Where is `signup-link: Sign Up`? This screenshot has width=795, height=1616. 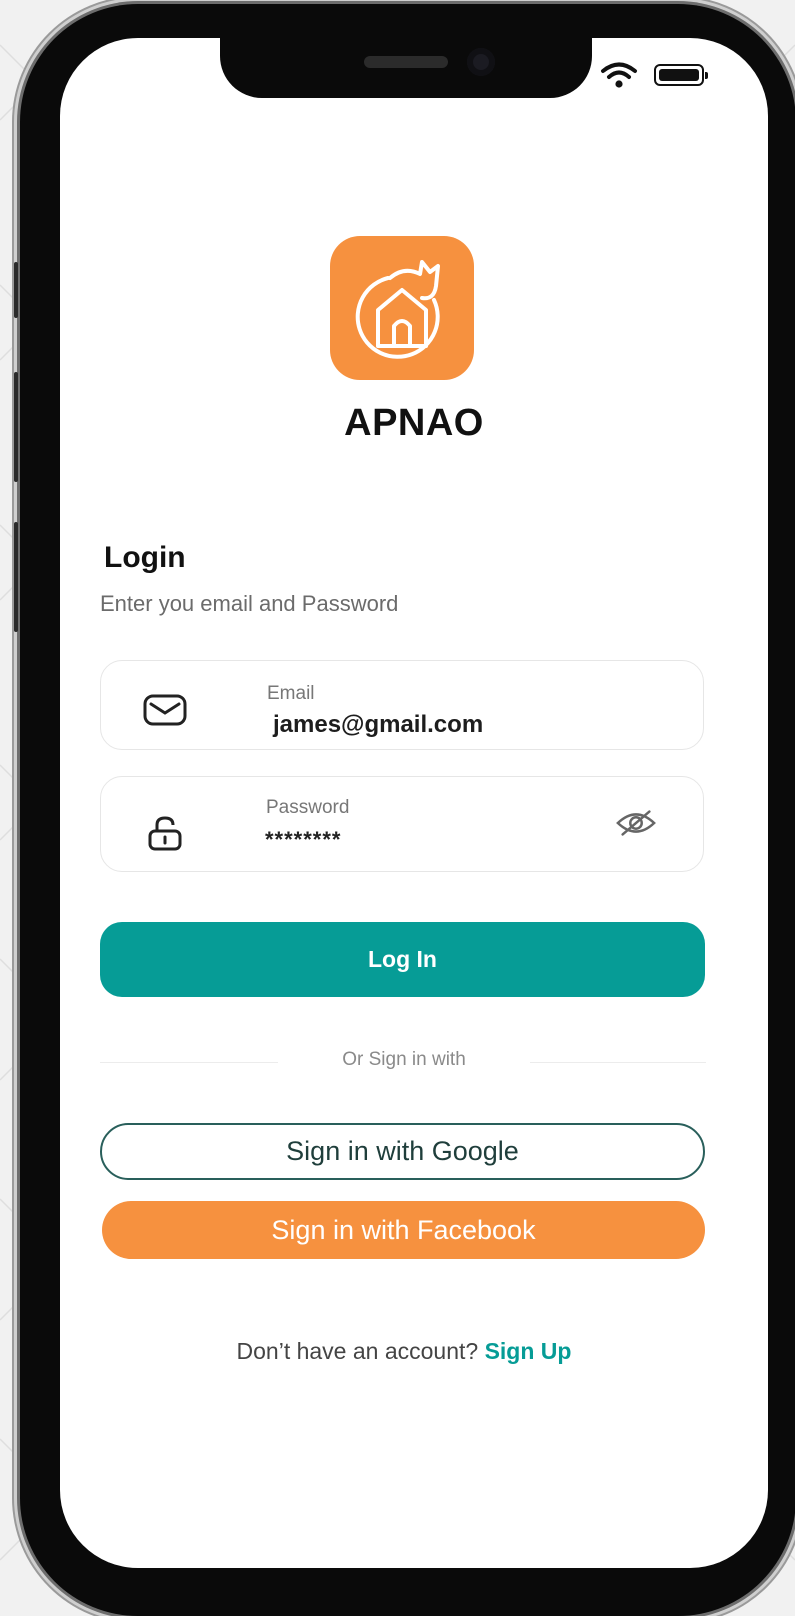
signup-link: Sign Up is located at coordinates (528, 1351).